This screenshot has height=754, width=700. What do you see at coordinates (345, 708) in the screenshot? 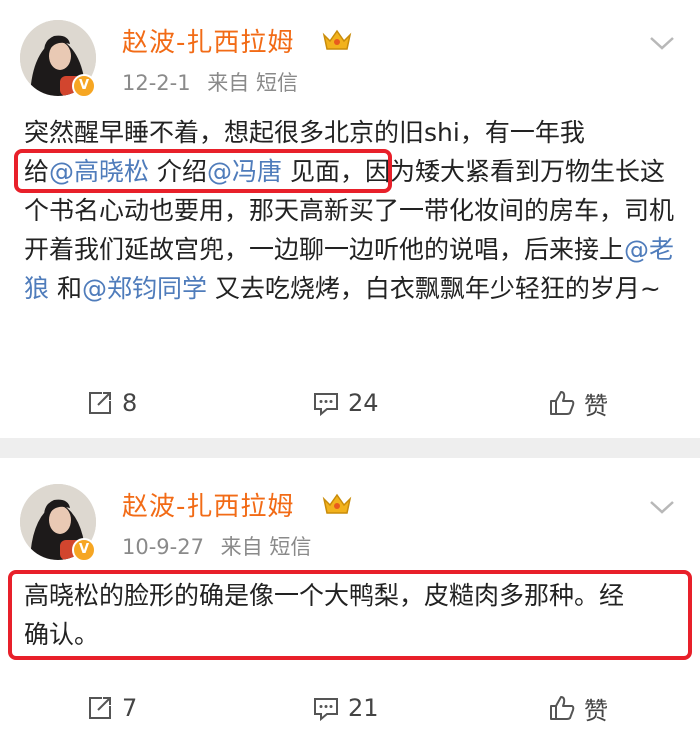
I see `comment-button: 21` at bounding box center [345, 708].